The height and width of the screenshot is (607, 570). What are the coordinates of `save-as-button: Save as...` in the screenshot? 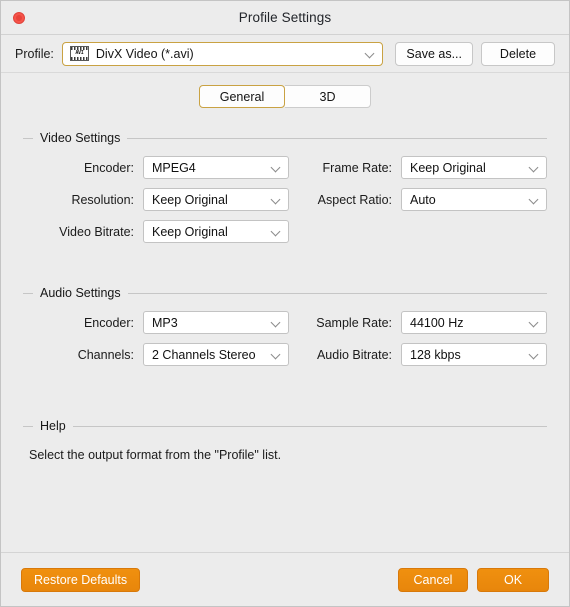 It's located at (434, 53).